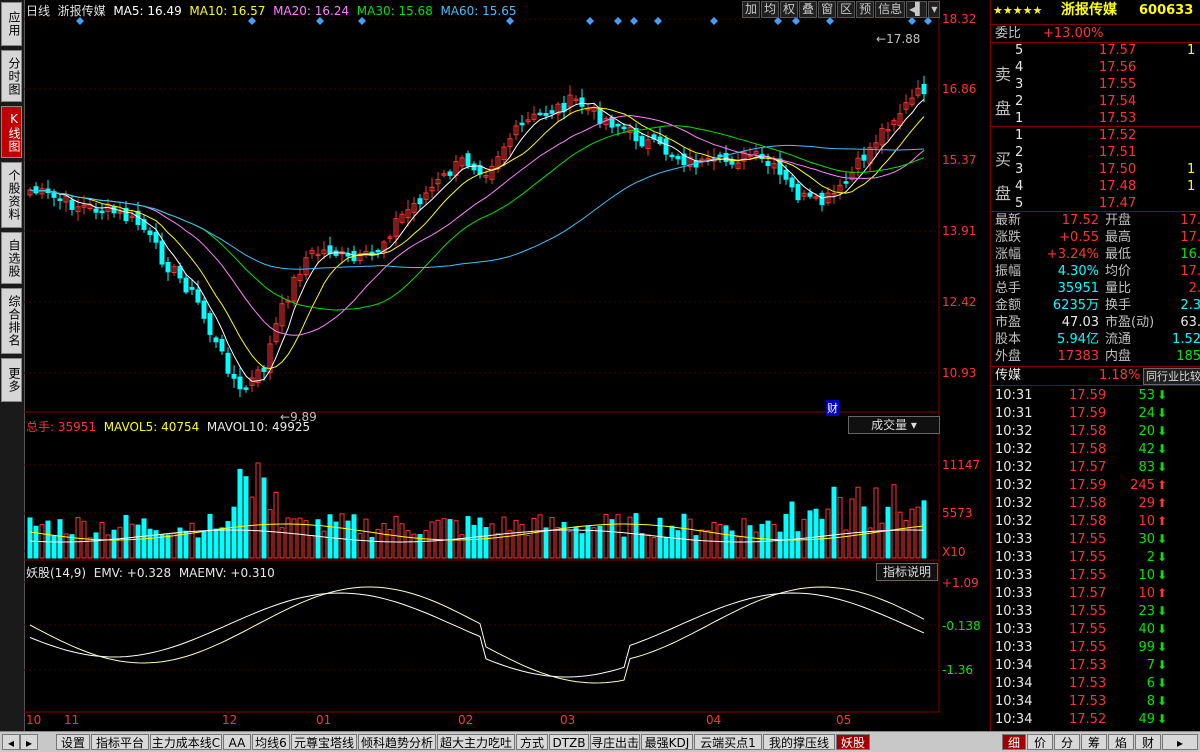 The height and width of the screenshot is (752, 1200). Describe the element at coordinates (615, 742) in the screenshot. I see `indicator-tab: 寻庄出击` at that location.